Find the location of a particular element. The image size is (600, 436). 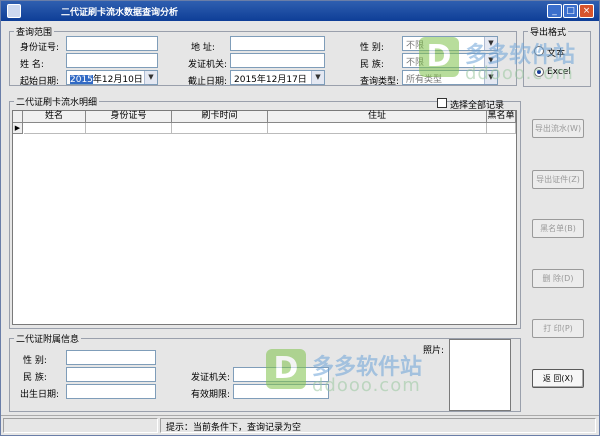

photo-box is located at coordinates (480, 375).